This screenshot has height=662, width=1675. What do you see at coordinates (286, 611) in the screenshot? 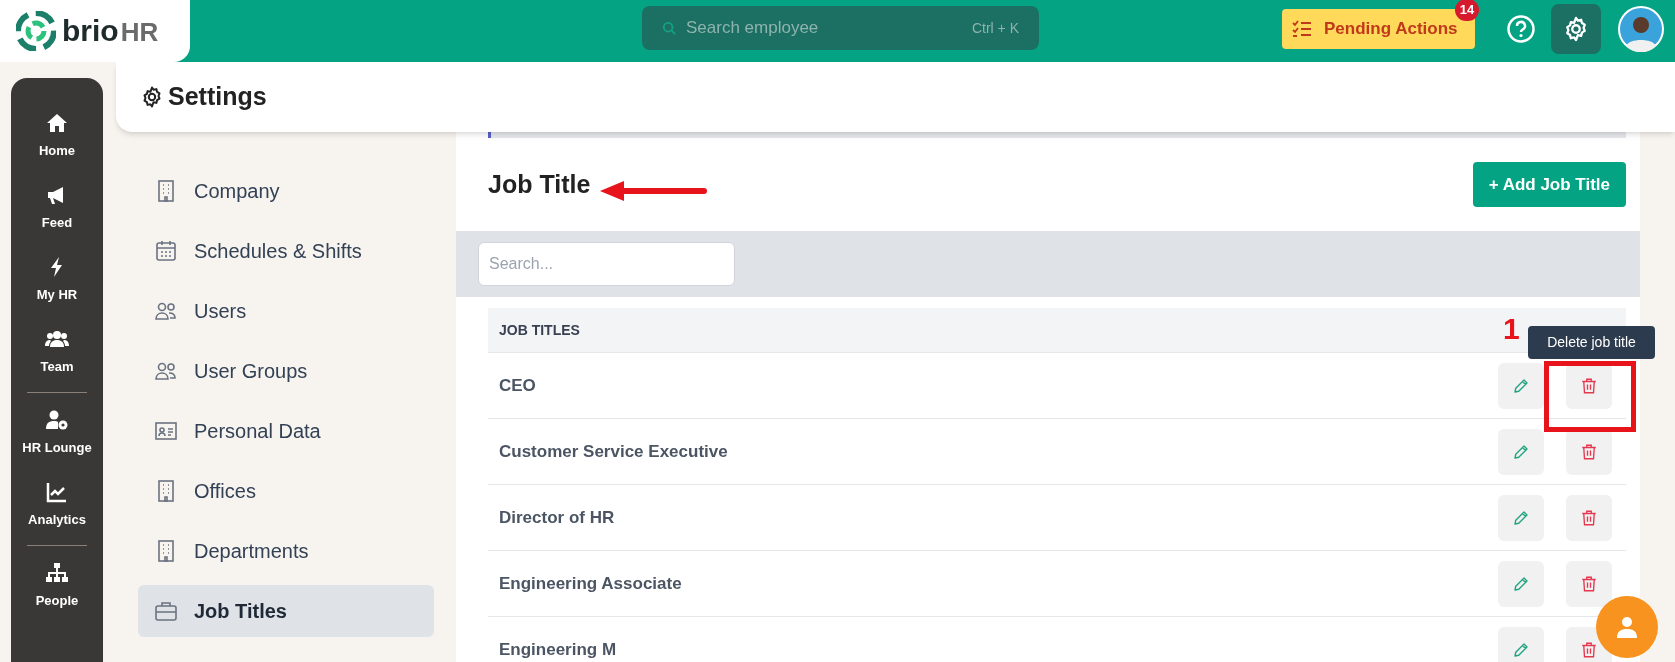
I see `settings-nav-item: Job Titles` at bounding box center [286, 611].